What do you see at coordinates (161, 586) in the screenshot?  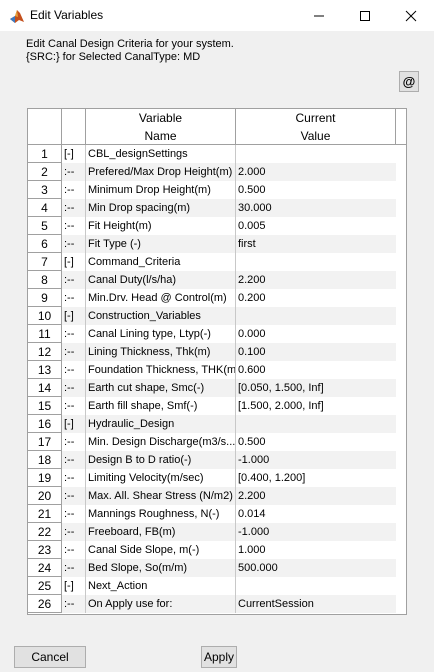 I see `variable-name-cell: Next_Action` at bounding box center [161, 586].